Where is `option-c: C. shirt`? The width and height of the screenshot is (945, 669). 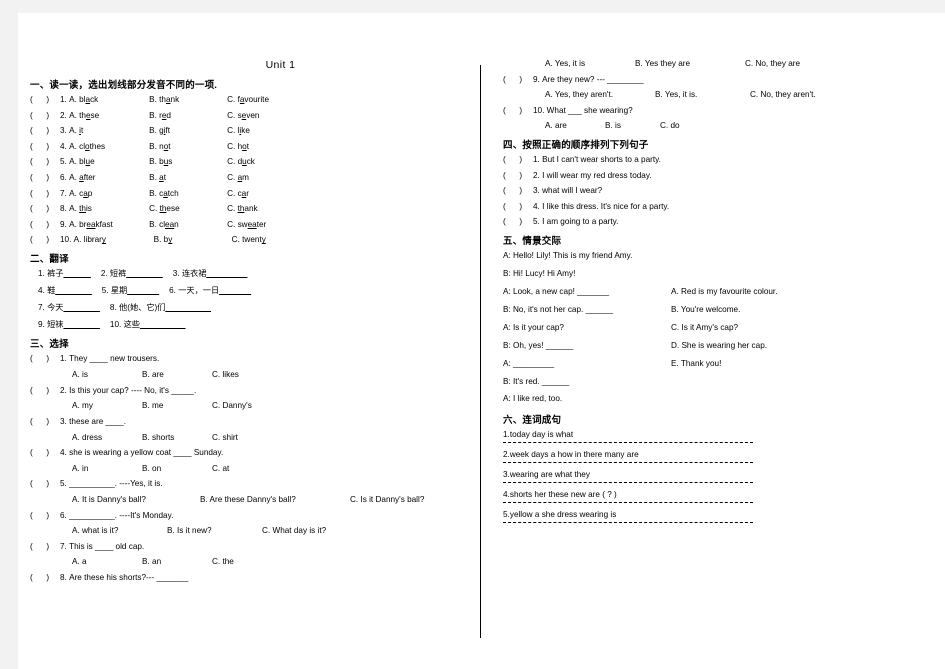
option-c: C. shirt is located at coordinates (225, 437).